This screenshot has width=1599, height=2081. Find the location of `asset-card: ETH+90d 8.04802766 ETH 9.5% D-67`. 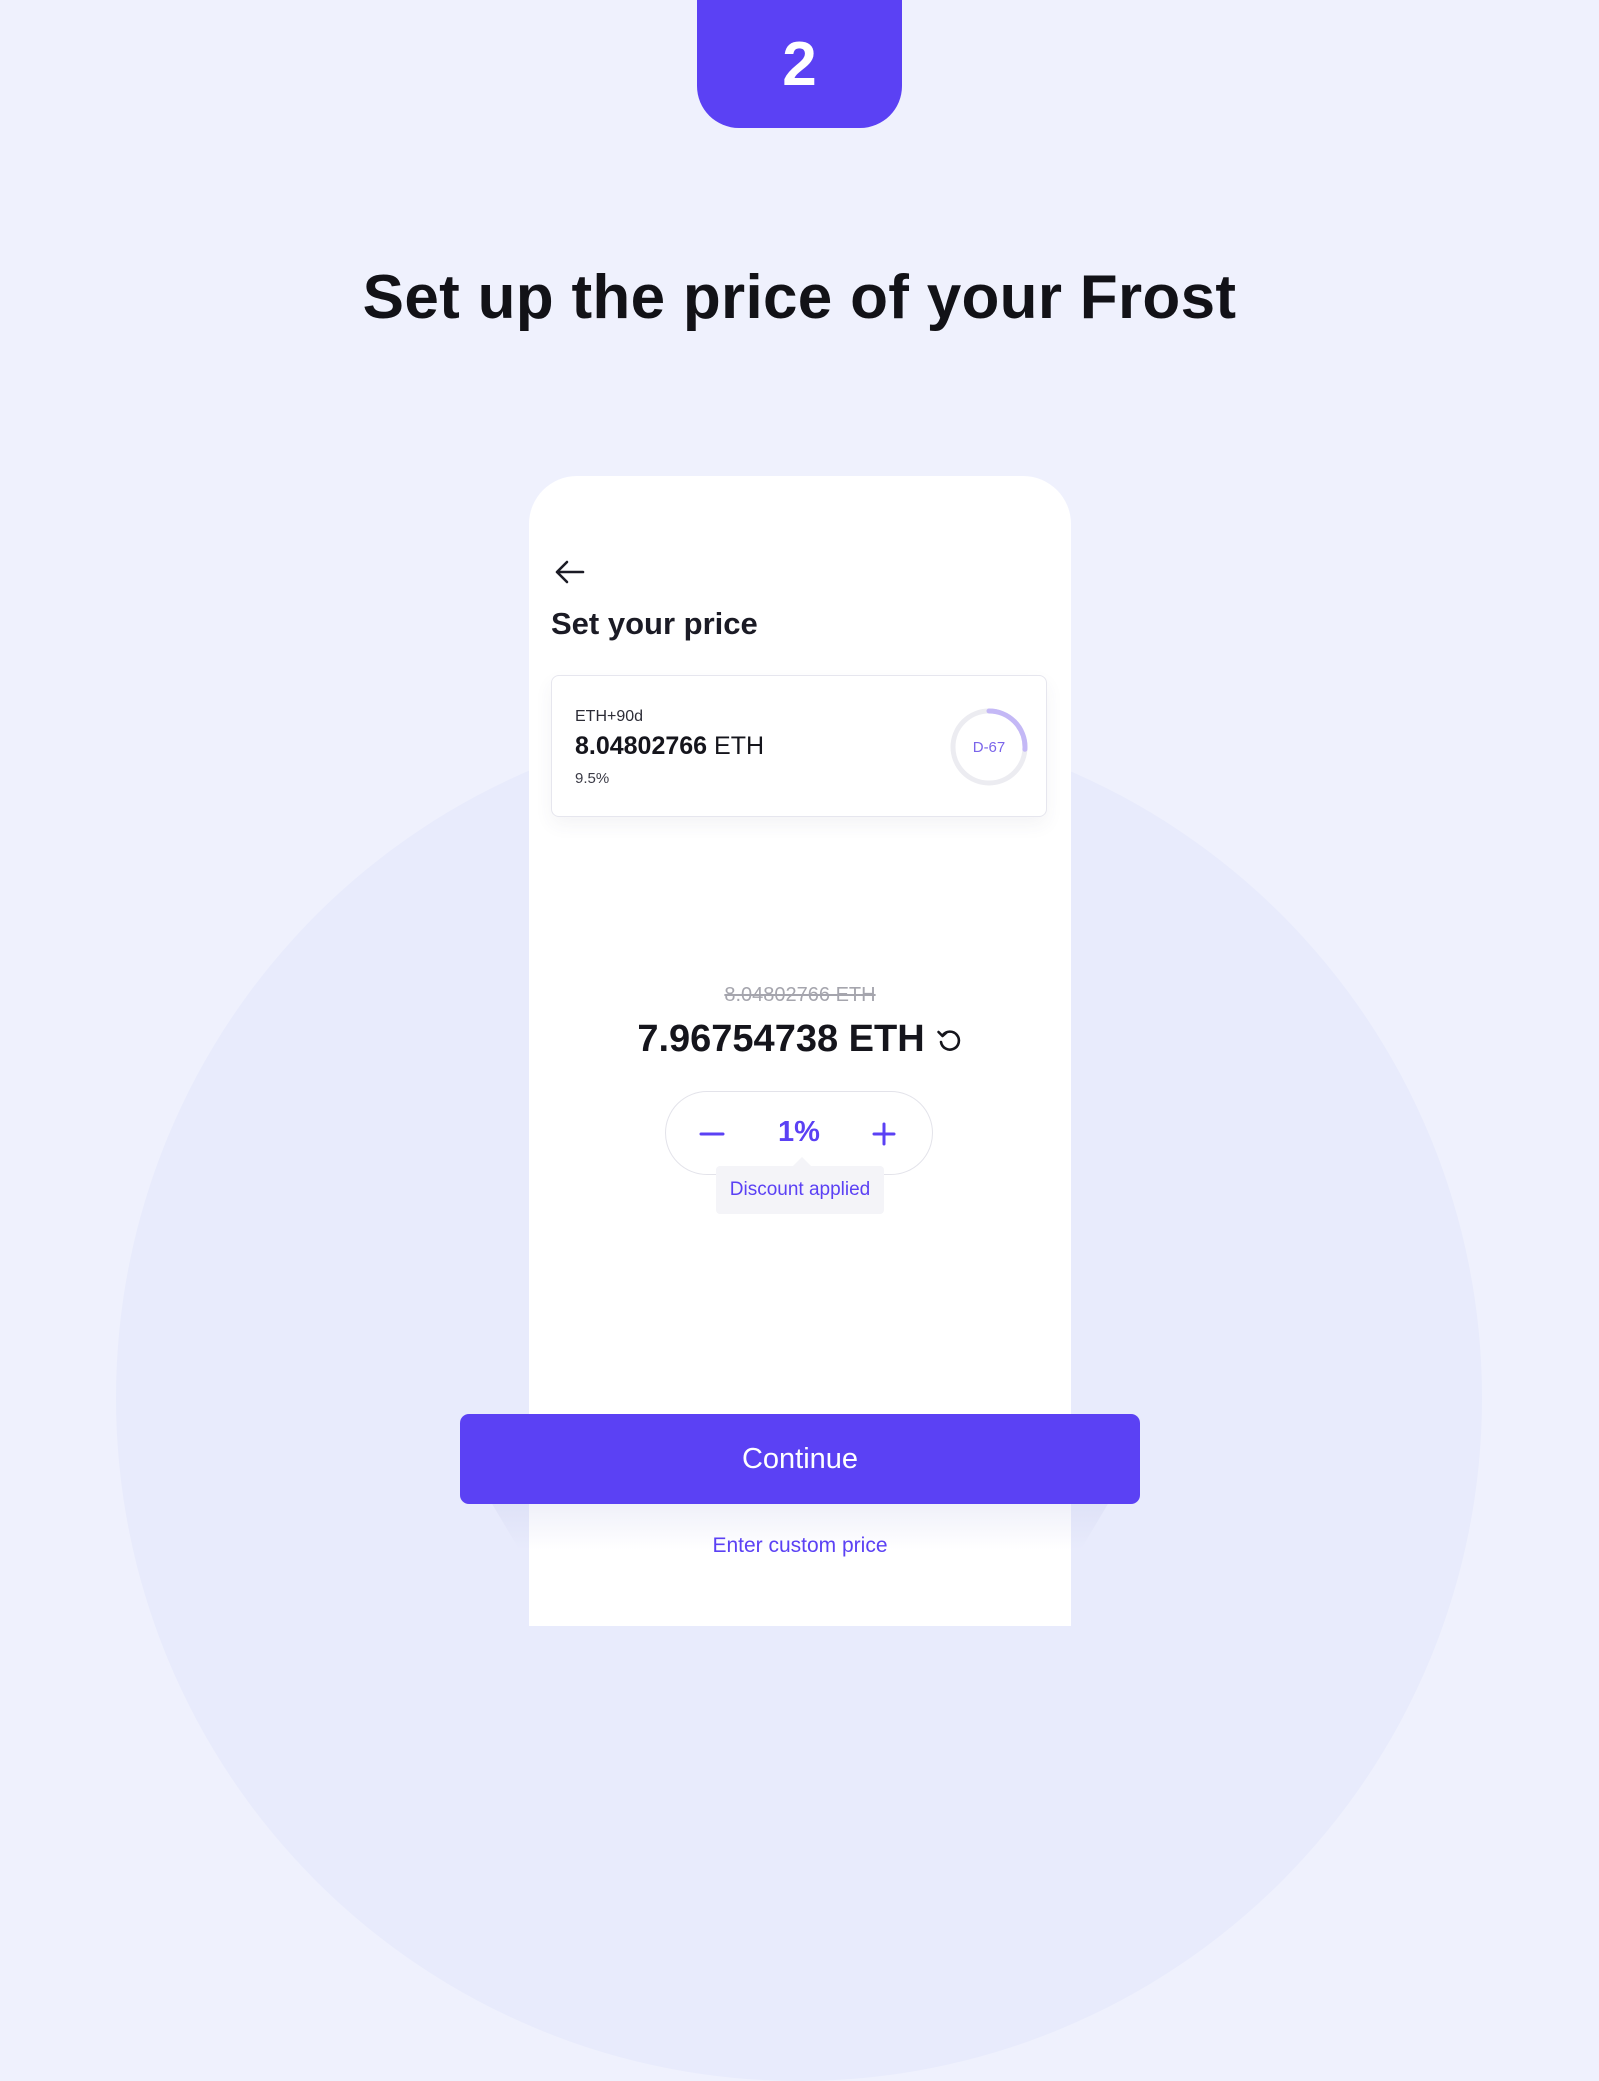

asset-card: ETH+90d 8.04802766 ETH 9.5% D-67 is located at coordinates (799, 746).